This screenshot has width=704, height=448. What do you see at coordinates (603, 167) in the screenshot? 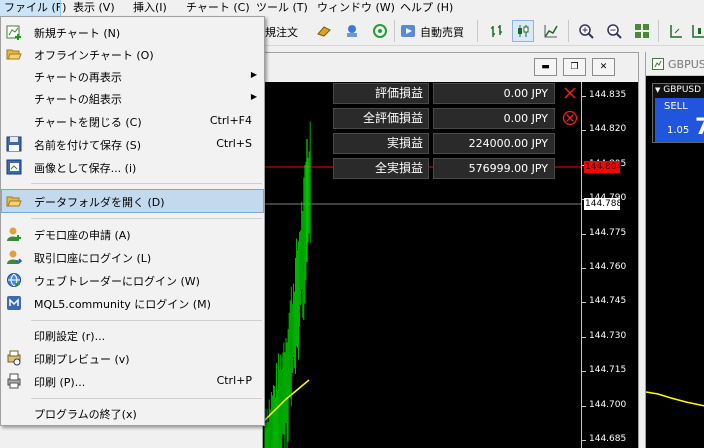
I see `price-line-badge-red: 144.804` at bounding box center [603, 167].